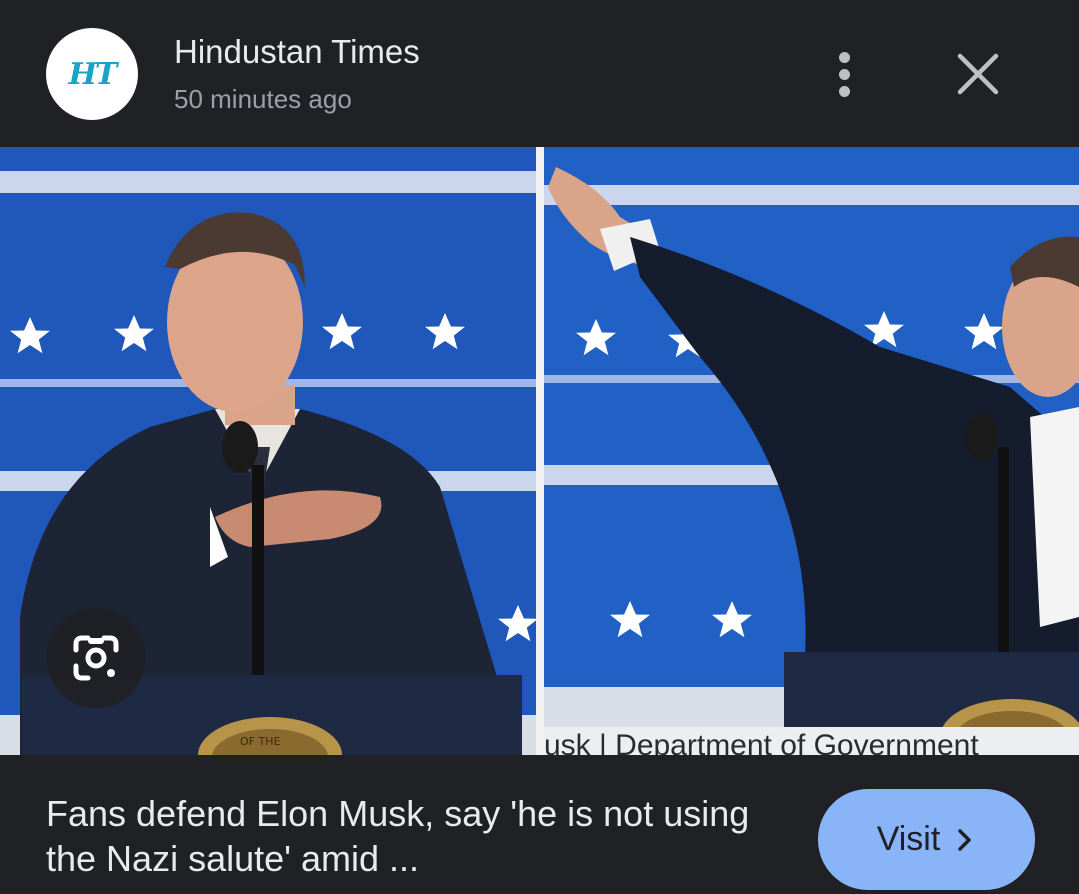 The width and height of the screenshot is (1079, 894). I want to click on google-lens-button, so click(96, 658).